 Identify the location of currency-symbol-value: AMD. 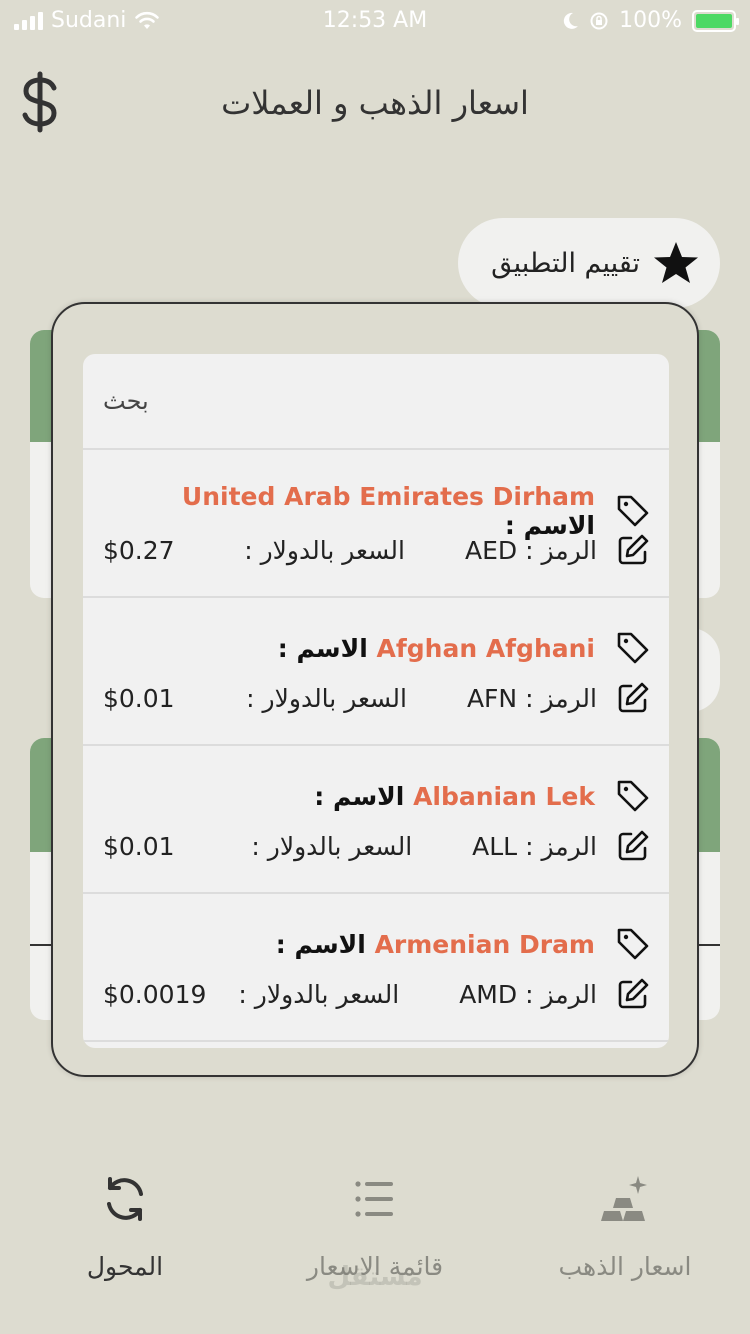
(488, 994).